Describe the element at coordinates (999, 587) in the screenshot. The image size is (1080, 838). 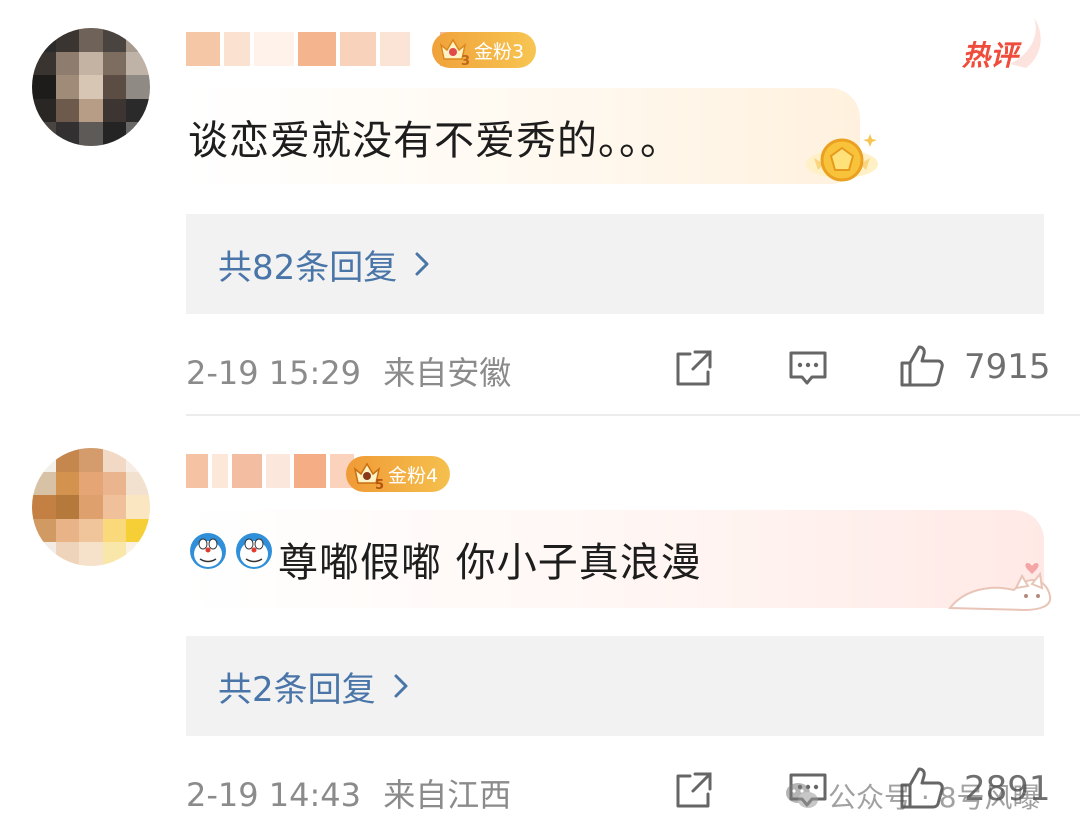
I see `cat-sticker-icon` at that location.